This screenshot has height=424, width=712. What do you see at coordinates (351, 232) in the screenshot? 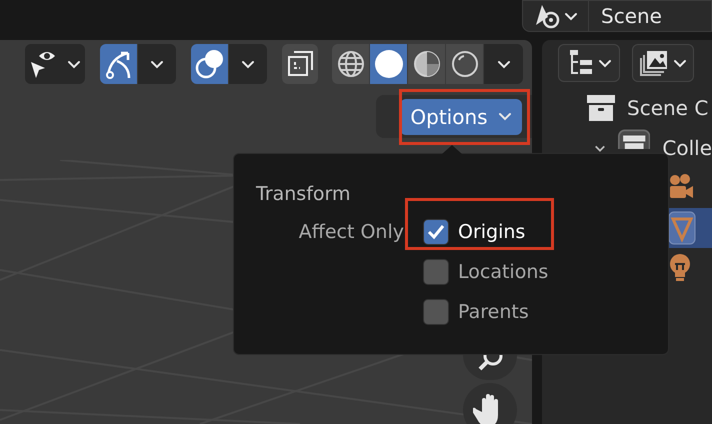
I see `affect-only-label: Affect Only` at bounding box center [351, 232].